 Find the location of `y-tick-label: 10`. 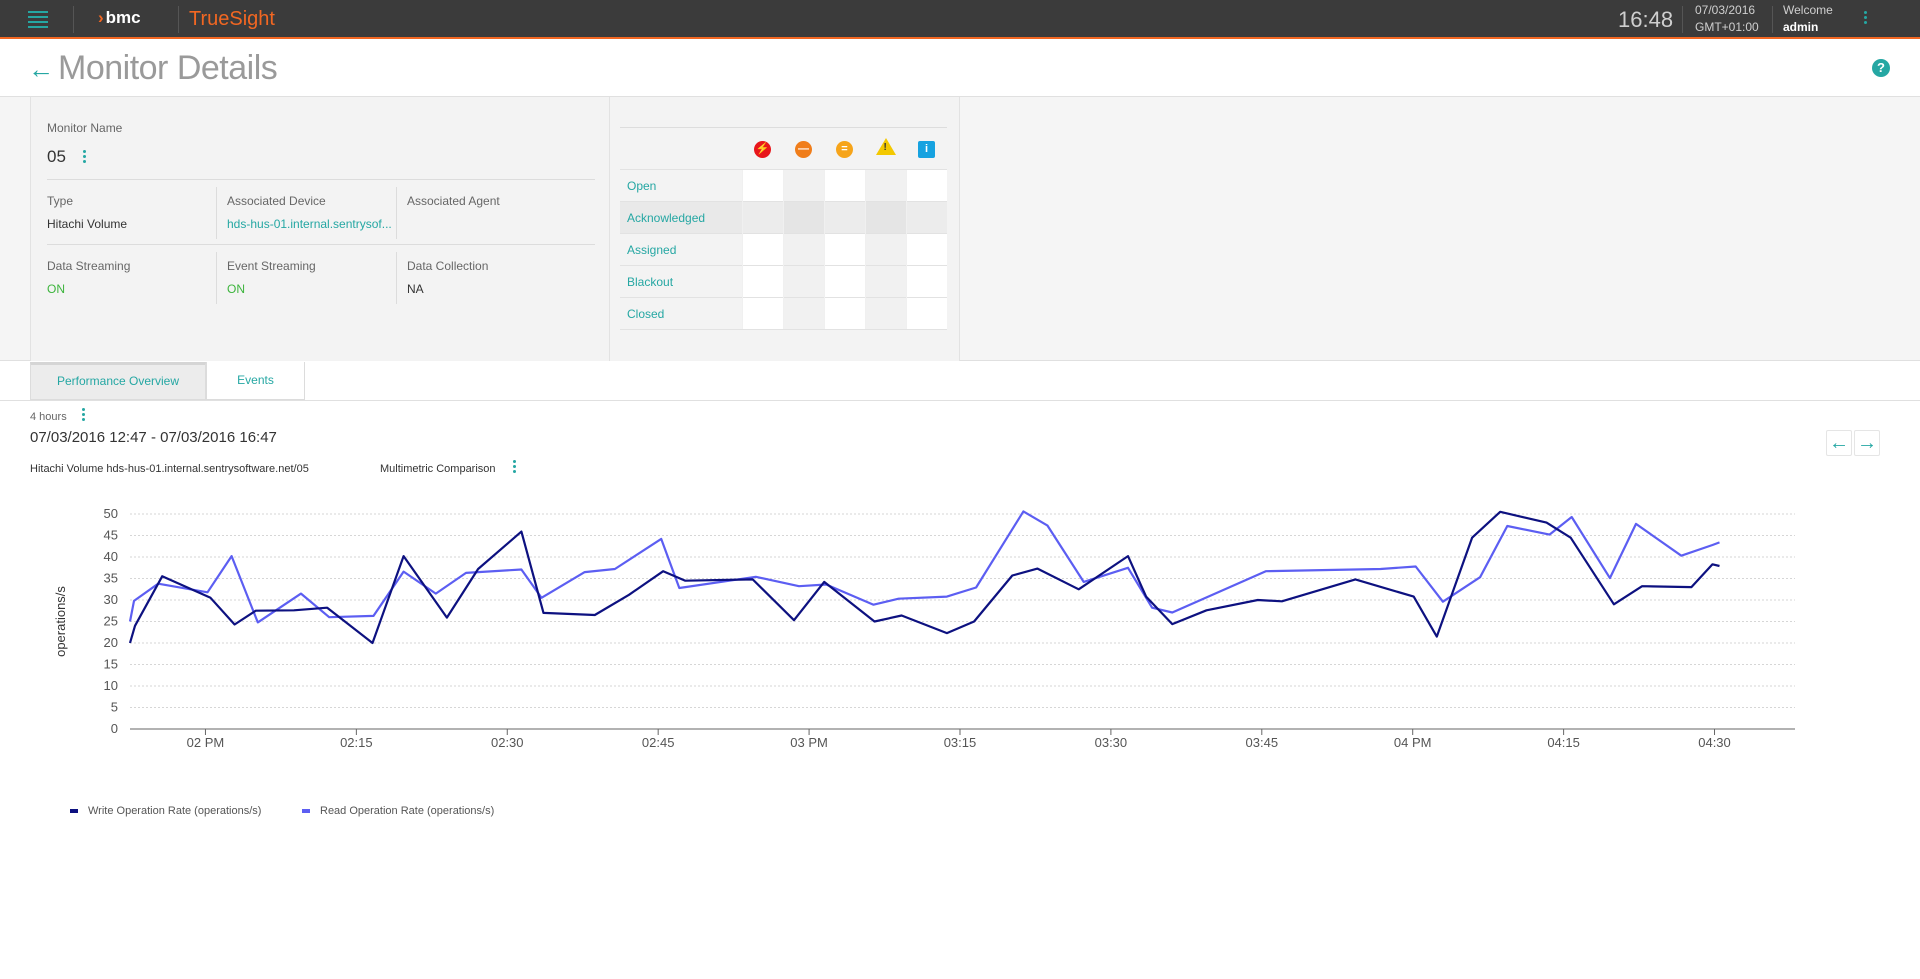

y-tick-label: 10 is located at coordinates (111, 685).